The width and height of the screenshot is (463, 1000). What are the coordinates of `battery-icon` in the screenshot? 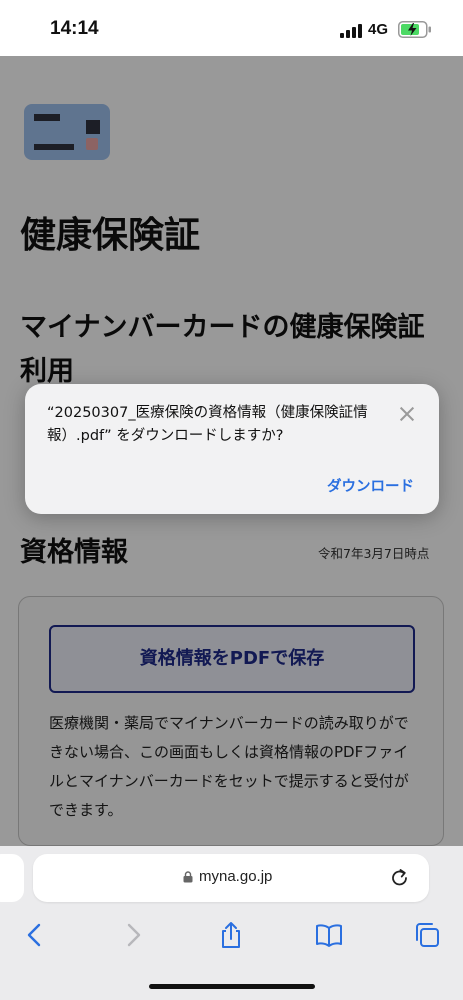 It's located at (414, 29).